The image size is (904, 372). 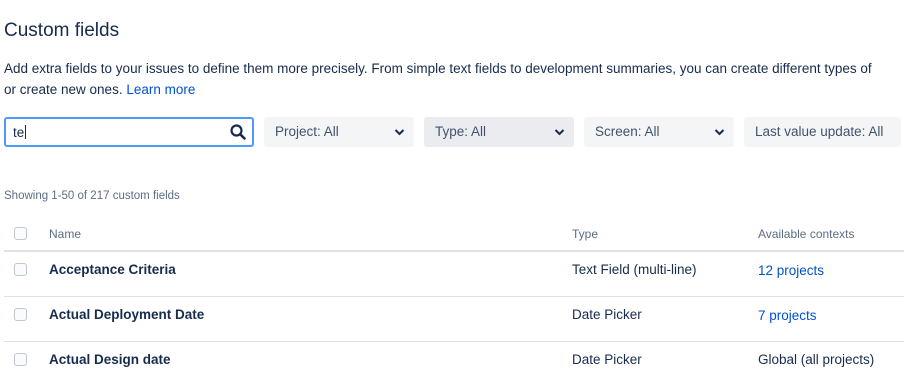 I want to click on results-count: Showing 1-50 of 217 custom fields, so click(x=92, y=196).